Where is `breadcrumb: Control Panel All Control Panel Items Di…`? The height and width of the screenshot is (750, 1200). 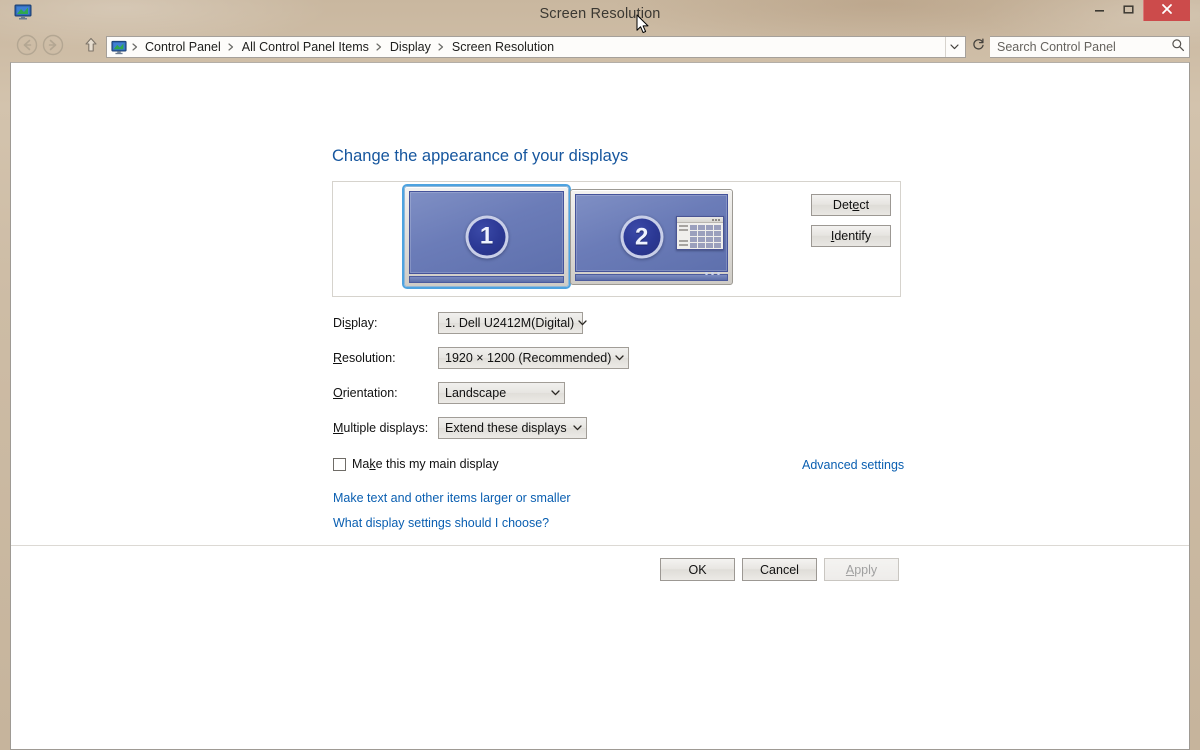 breadcrumb: Control Panel All Control Panel Items Di… is located at coordinates (536, 47).